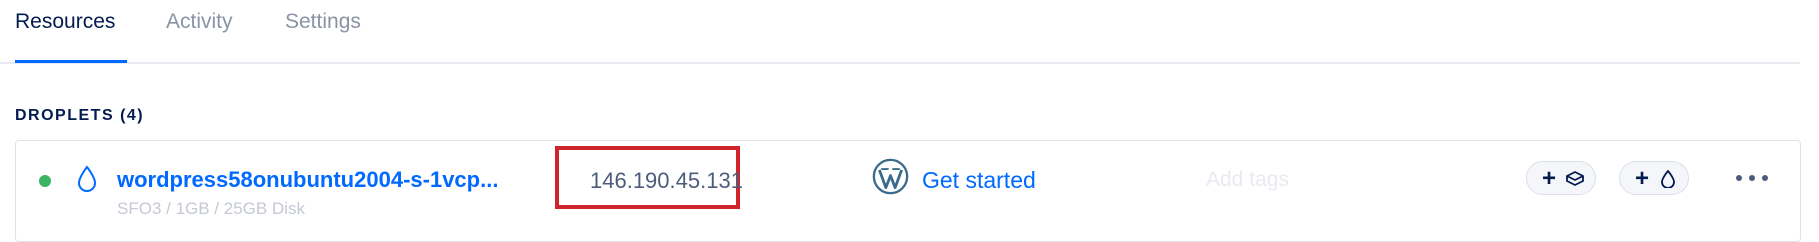  Describe the element at coordinates (45, 181) in the screenshot. I see `status-indicator` at that location.